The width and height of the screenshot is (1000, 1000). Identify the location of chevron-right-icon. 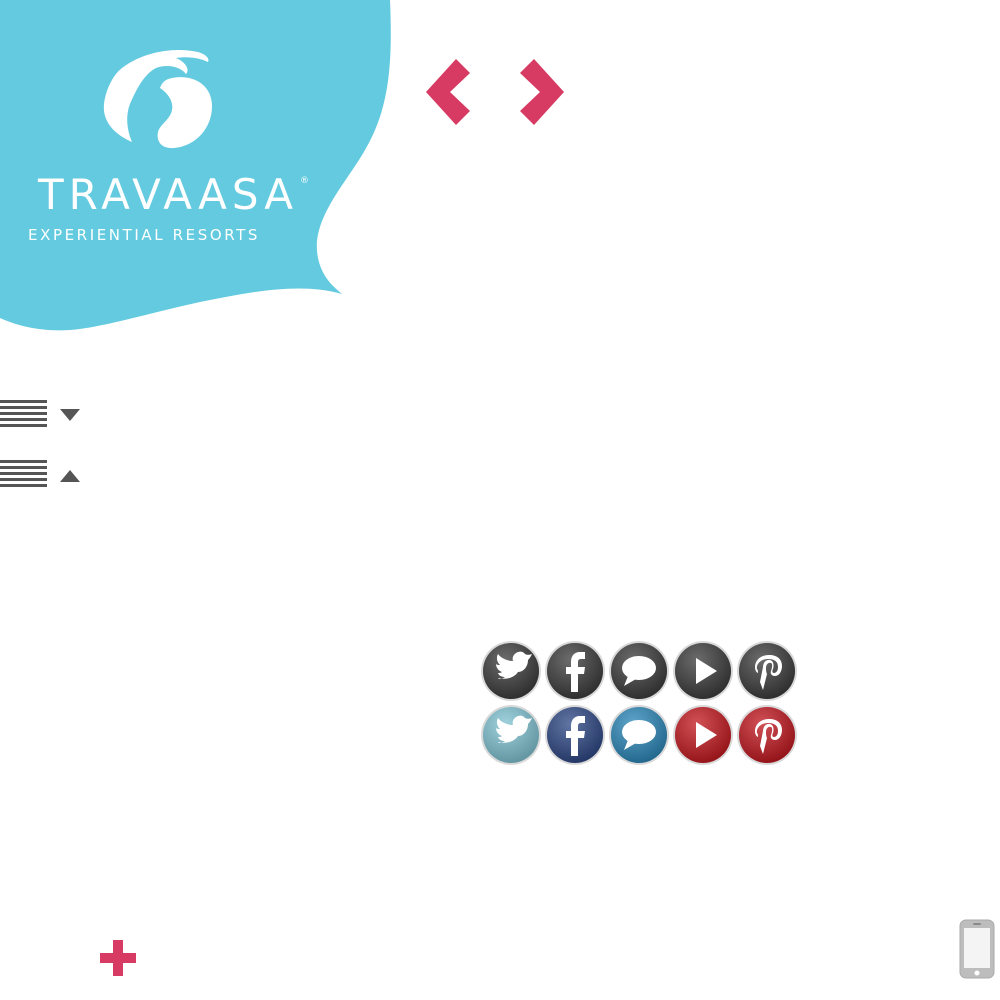
(542, 92).